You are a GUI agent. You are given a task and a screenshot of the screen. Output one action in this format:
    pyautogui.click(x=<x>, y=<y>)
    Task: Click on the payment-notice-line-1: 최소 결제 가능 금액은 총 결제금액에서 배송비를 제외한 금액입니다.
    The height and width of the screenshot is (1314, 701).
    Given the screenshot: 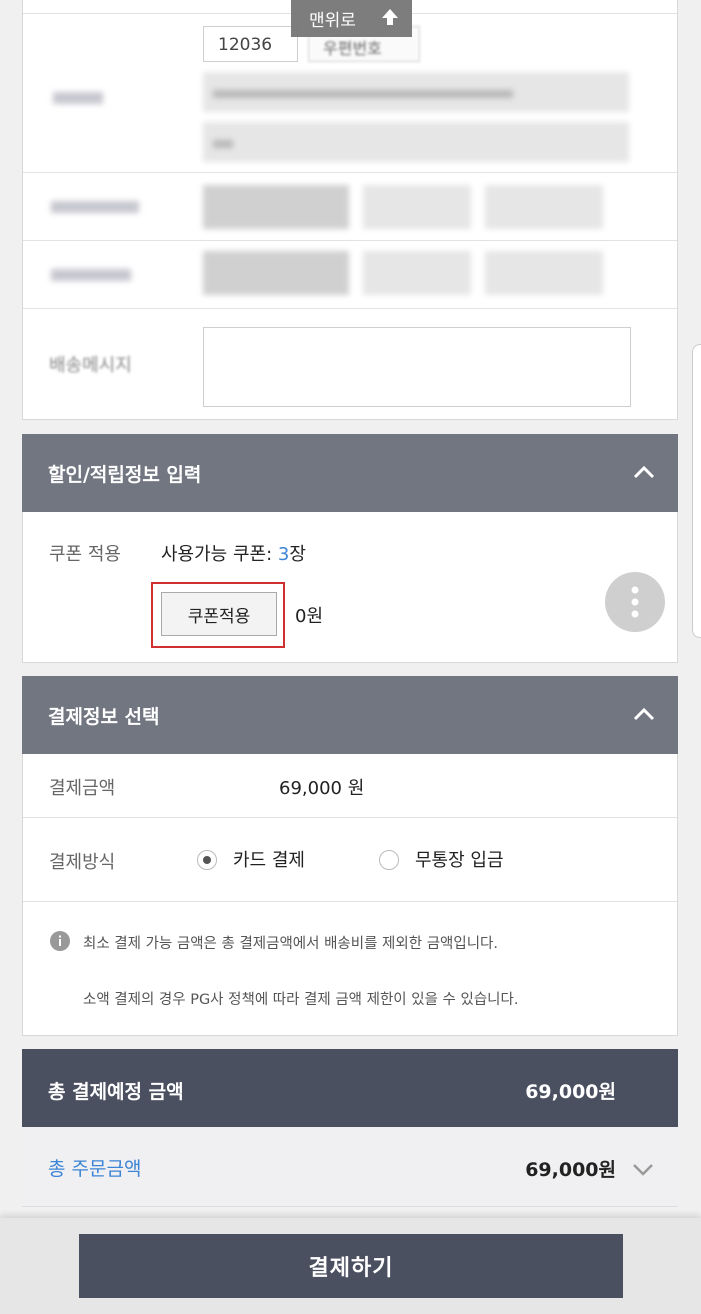 What is the action you would take?
    pyautogui.click(x=290, y=944)
    